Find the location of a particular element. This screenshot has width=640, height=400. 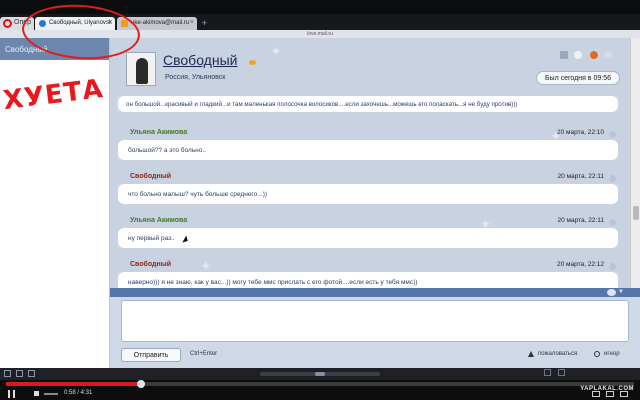

message-header: Свободный 20 марта, 22:11 is located at coordinates (368, 178).